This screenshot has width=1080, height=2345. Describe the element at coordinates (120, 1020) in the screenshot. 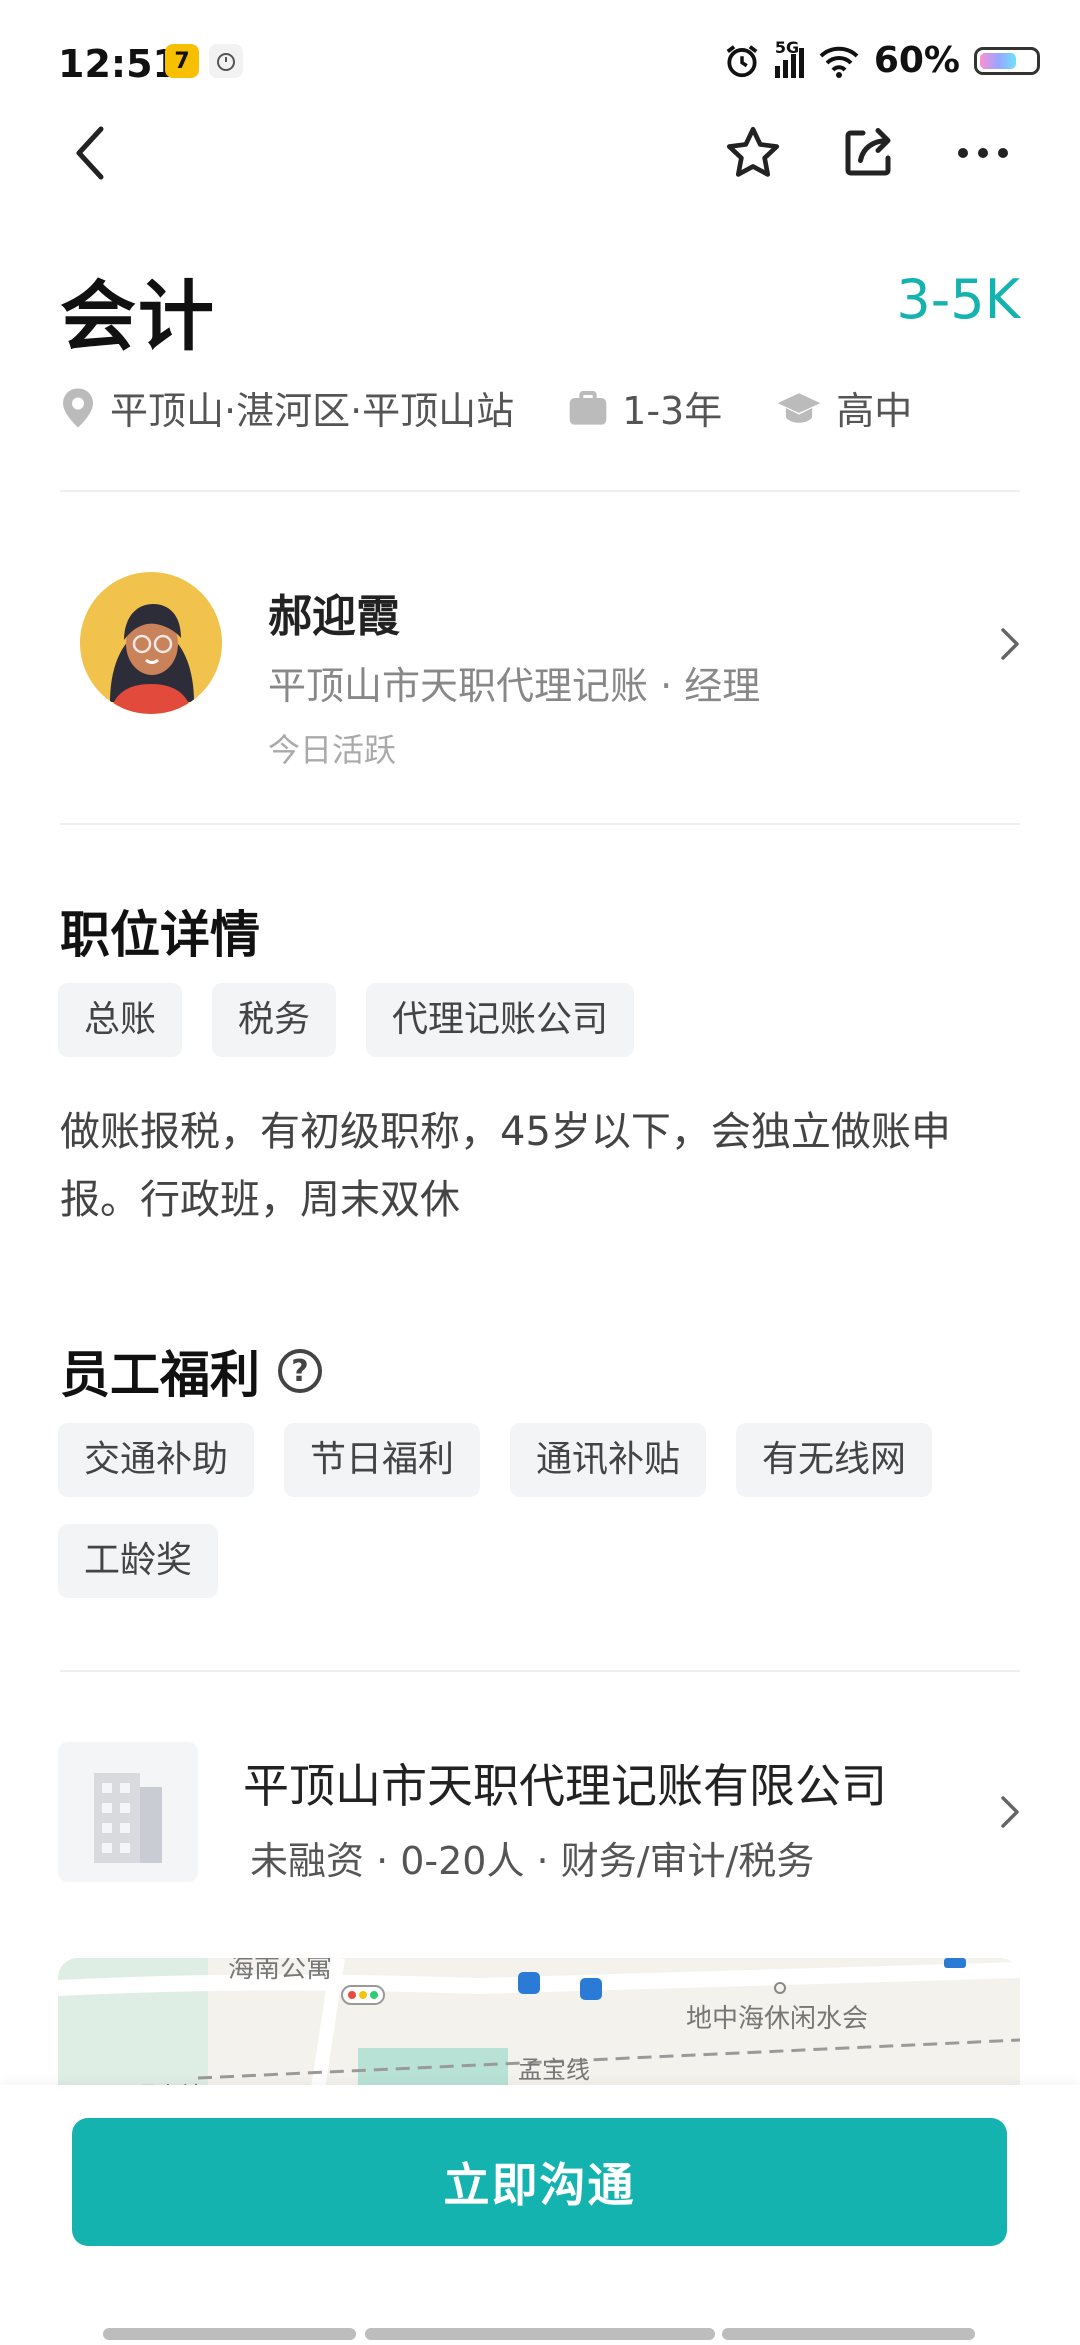

I see `job-tag: 总账` at that location.